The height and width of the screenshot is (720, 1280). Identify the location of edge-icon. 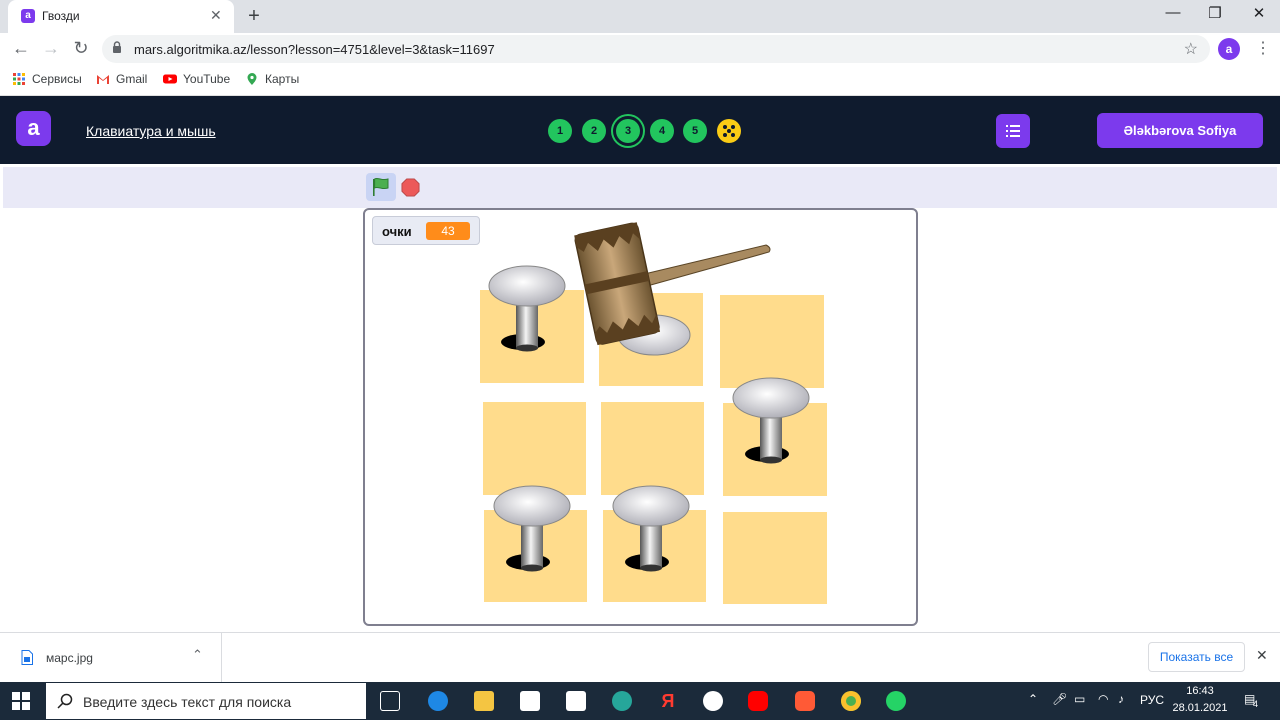
(438, 701).